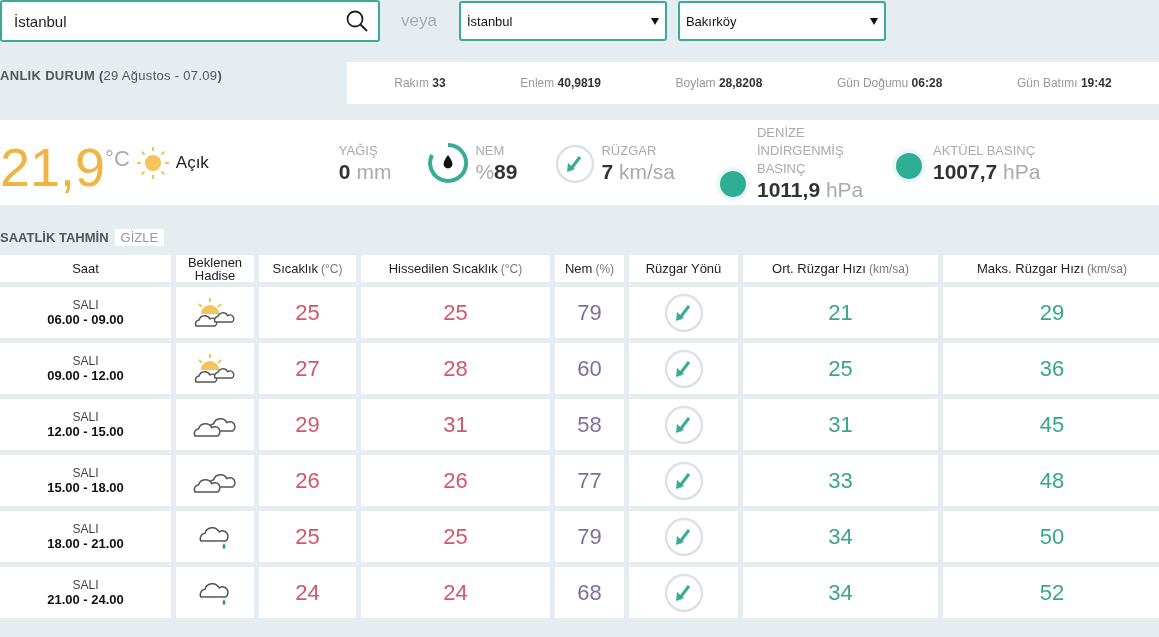 The width and height of the screenshot is (1159, 637). What do you see at coordinates (85, 268) in the screenshot?
I see `column-header: Saat` at bounding box center [85, 268].